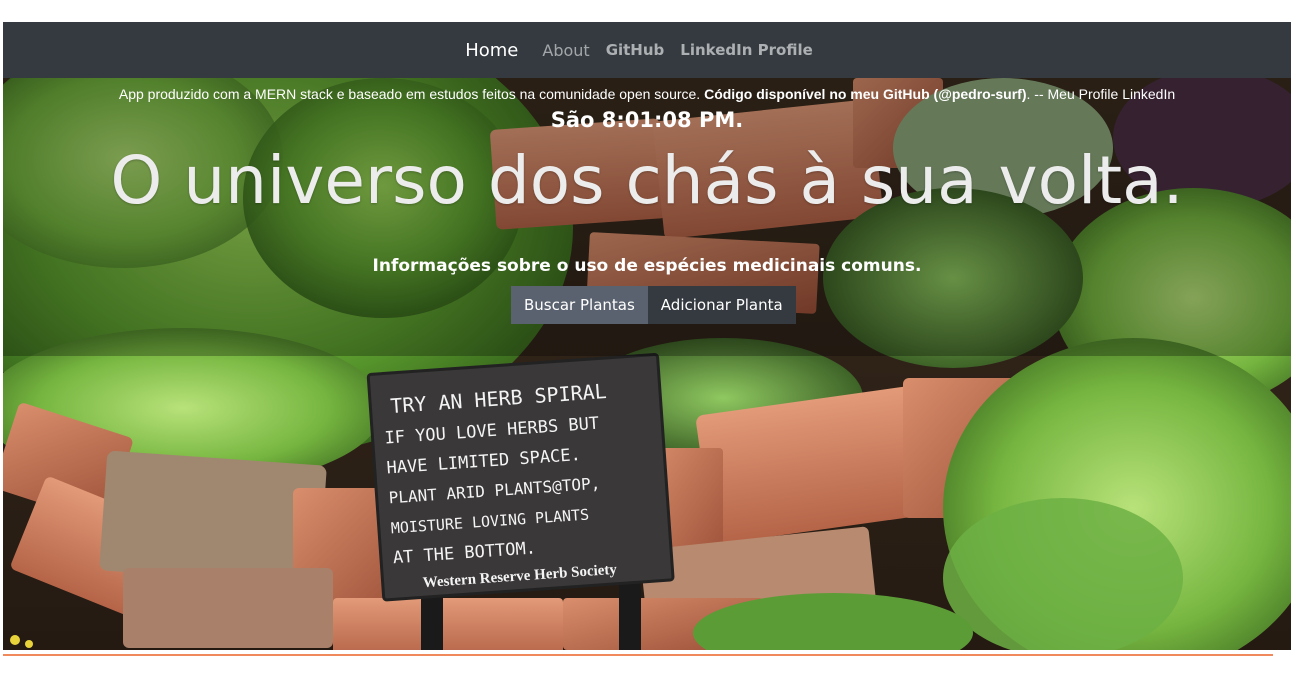  Describe the element at coordinates (565, 50) in the screenshot. I see `nav-about-link: About` at that location.